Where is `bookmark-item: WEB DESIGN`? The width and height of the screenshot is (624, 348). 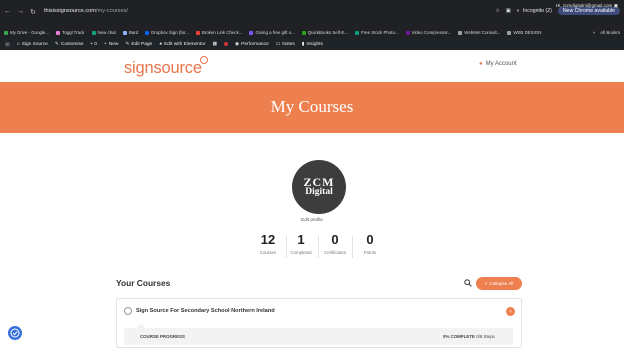 bookmark-item: WEB DESIGN is located at coordinates (524, 32).